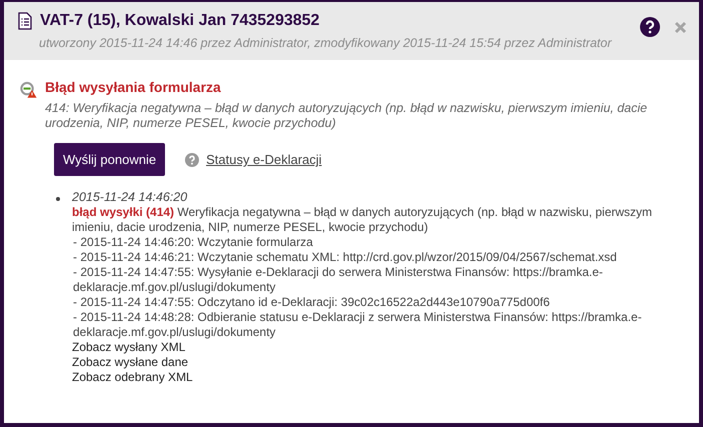  I want to click on log-step: - 2015-11-24 14:47:55: Wysyłanie e-Deklaracji do serwera Ministerstwa Finansów: https://bramka.e-deklaracje.mf.gov.pl/uslugi/dokumenty, so click(375, 280).